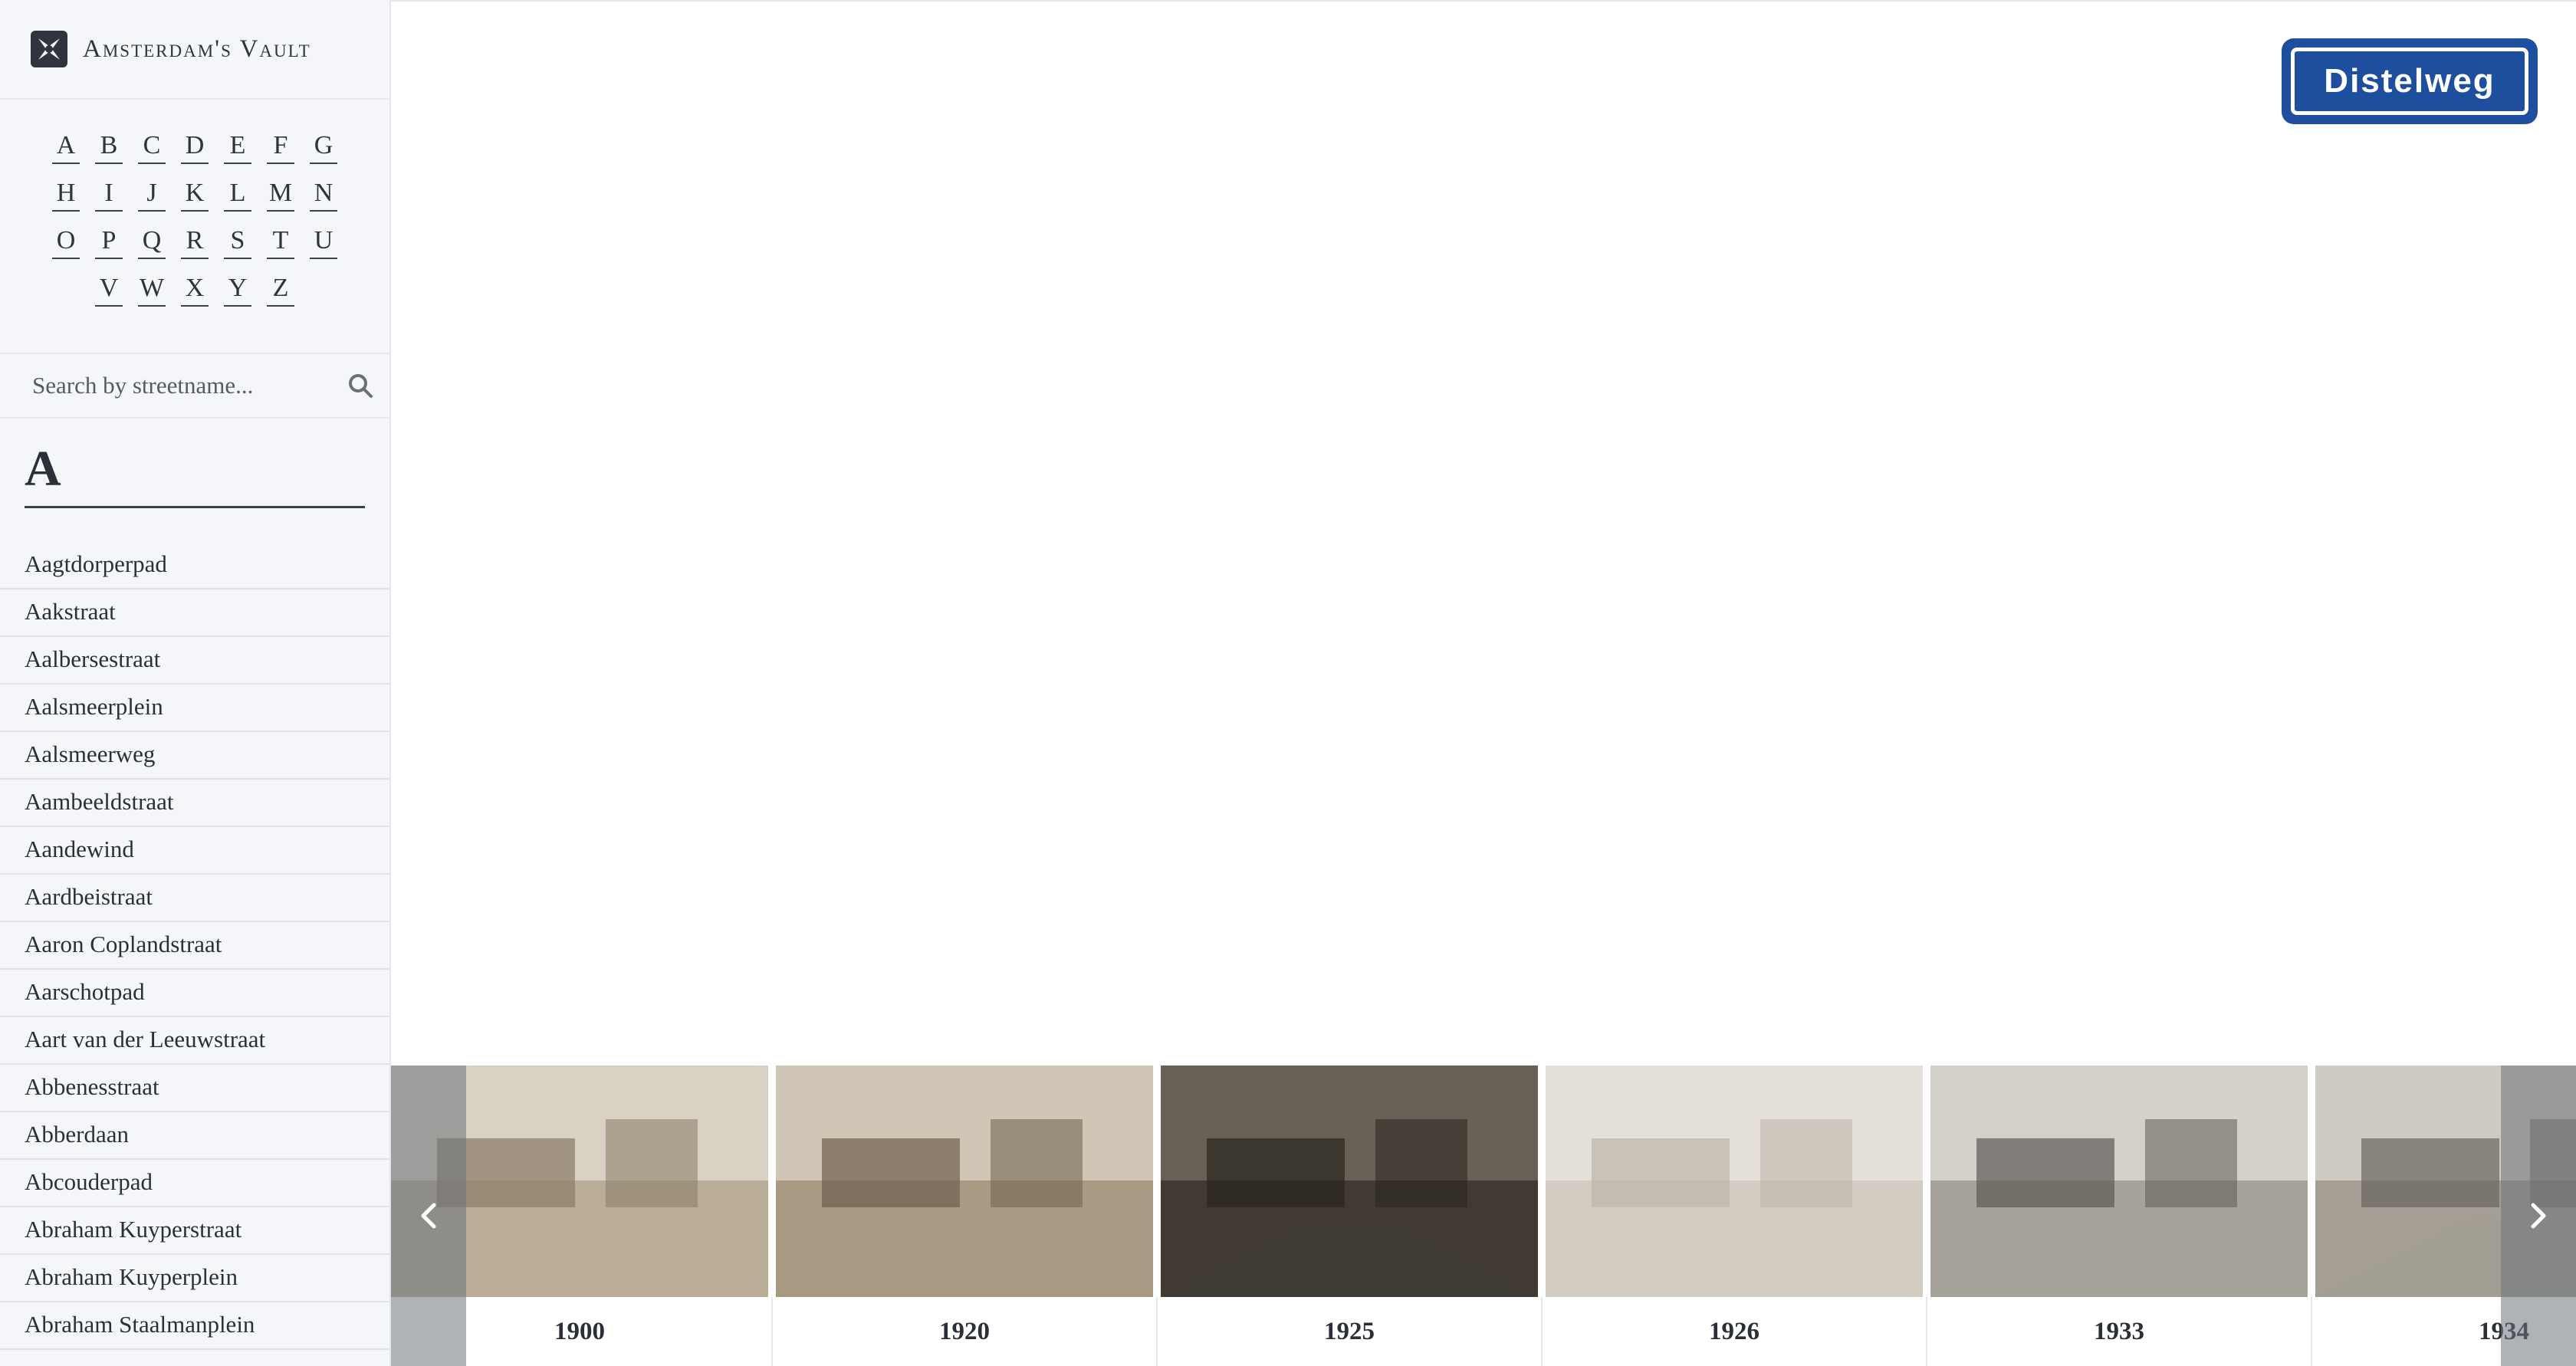 The image size is (2576, 1366). Describe the element at coordinates (66, 194) in the screenshot. I see `alphabet-letter-link: H` at that location.